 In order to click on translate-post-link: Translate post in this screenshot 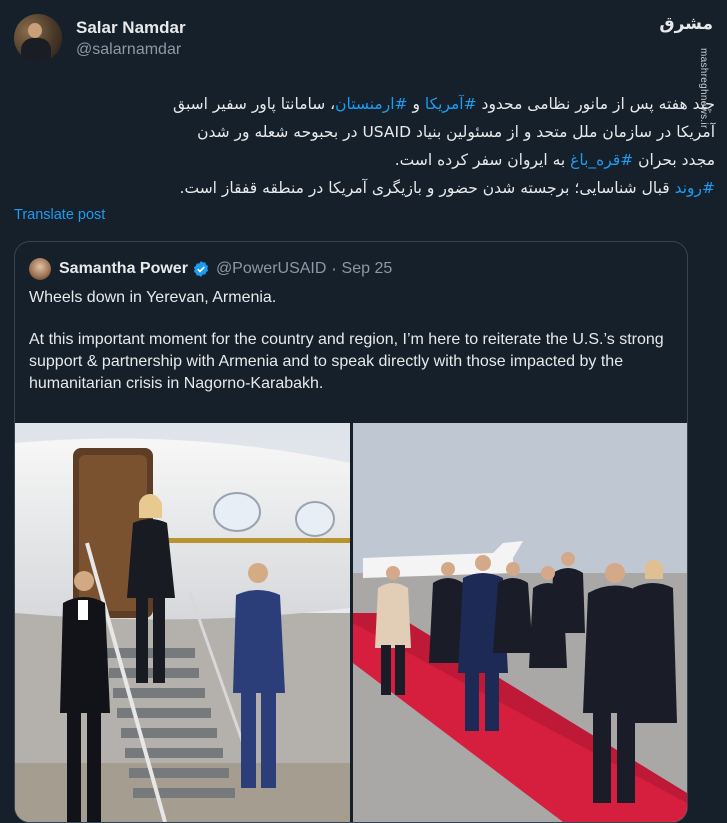, I will do `click(59, 215)`.